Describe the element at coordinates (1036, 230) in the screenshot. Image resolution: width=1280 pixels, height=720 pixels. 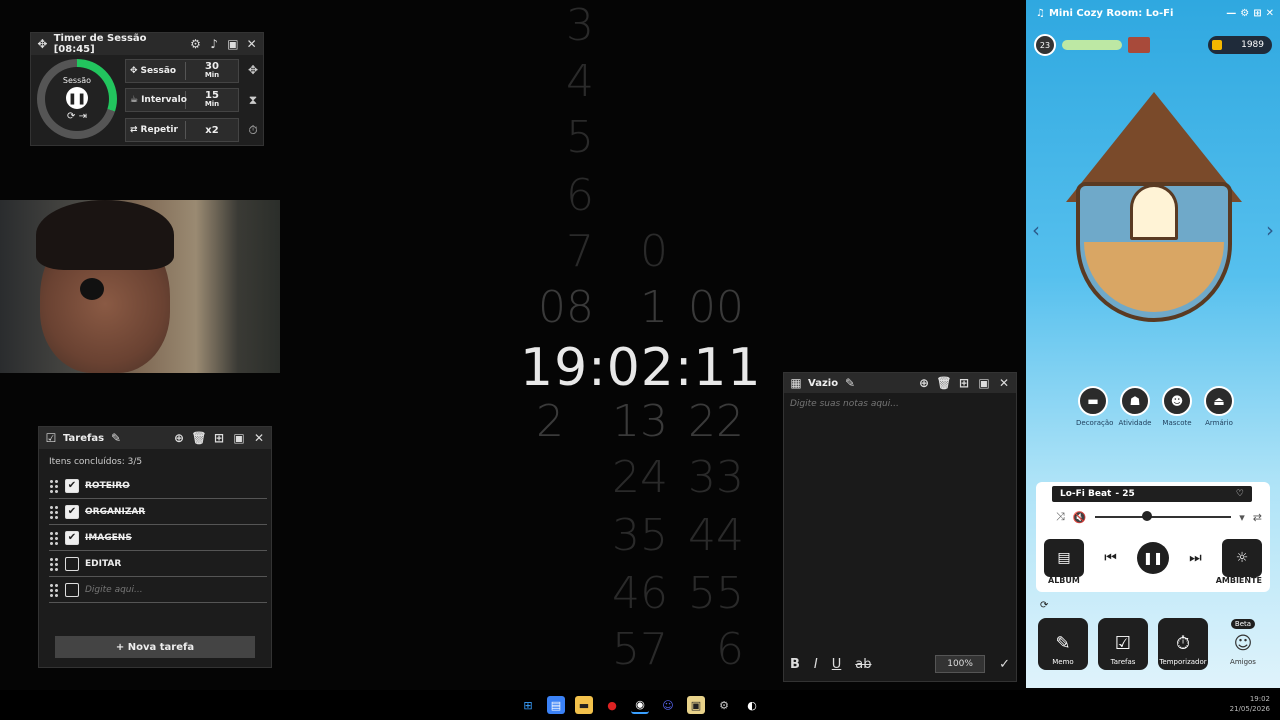
I see `prev-room-arrow: ‹` at that location.